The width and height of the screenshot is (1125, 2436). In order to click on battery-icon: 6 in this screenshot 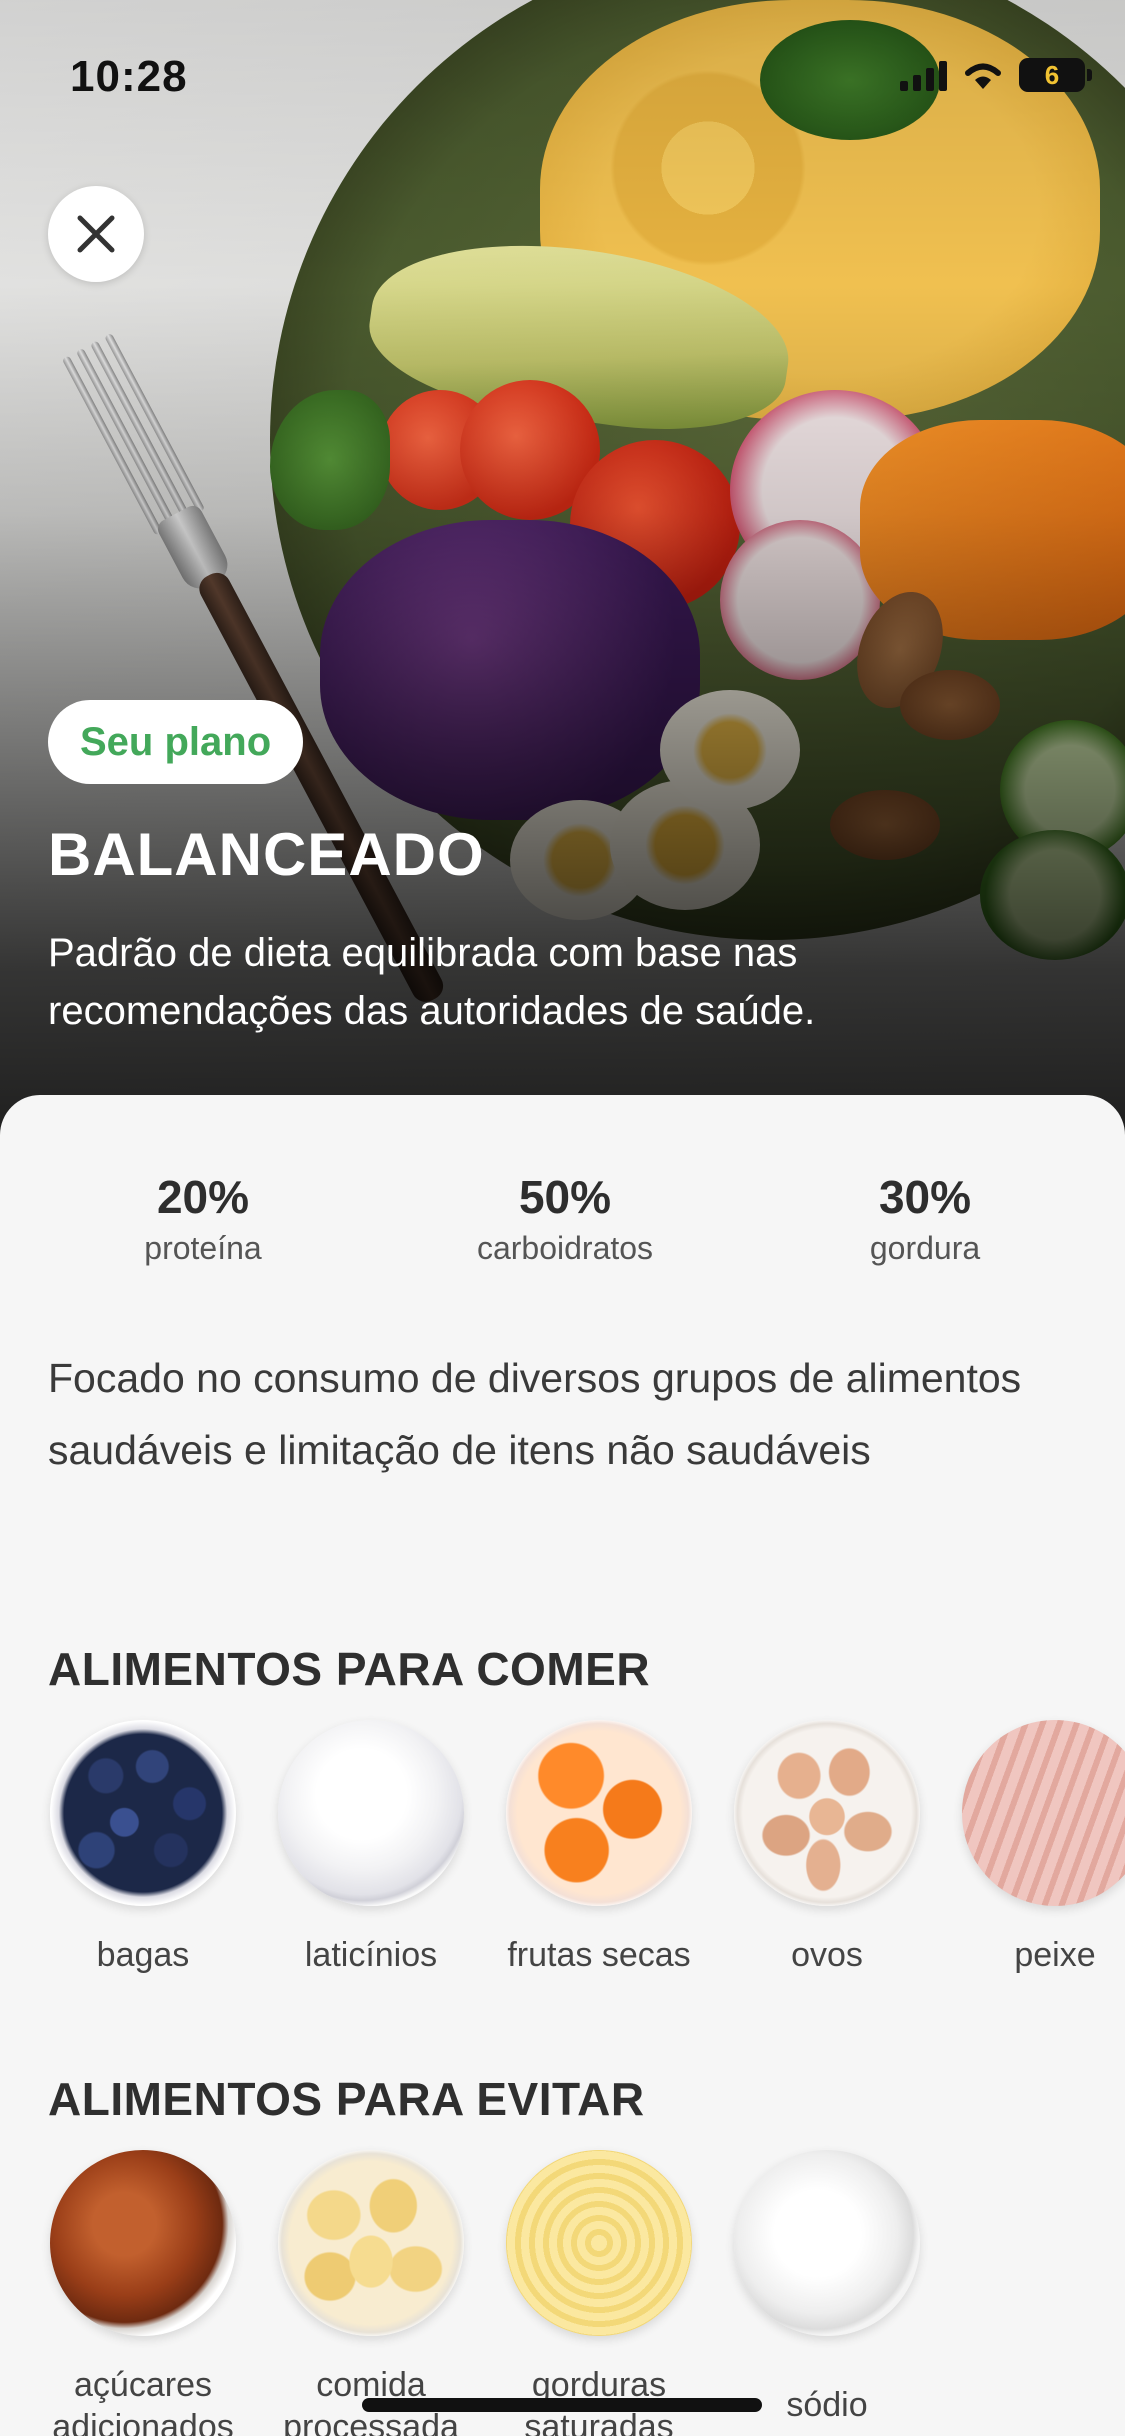, I will do `click(1055, 75)`.